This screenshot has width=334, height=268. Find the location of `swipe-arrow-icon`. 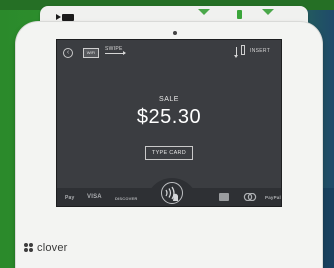

swipe-arrow-icon is located at coordinates (115, 53).